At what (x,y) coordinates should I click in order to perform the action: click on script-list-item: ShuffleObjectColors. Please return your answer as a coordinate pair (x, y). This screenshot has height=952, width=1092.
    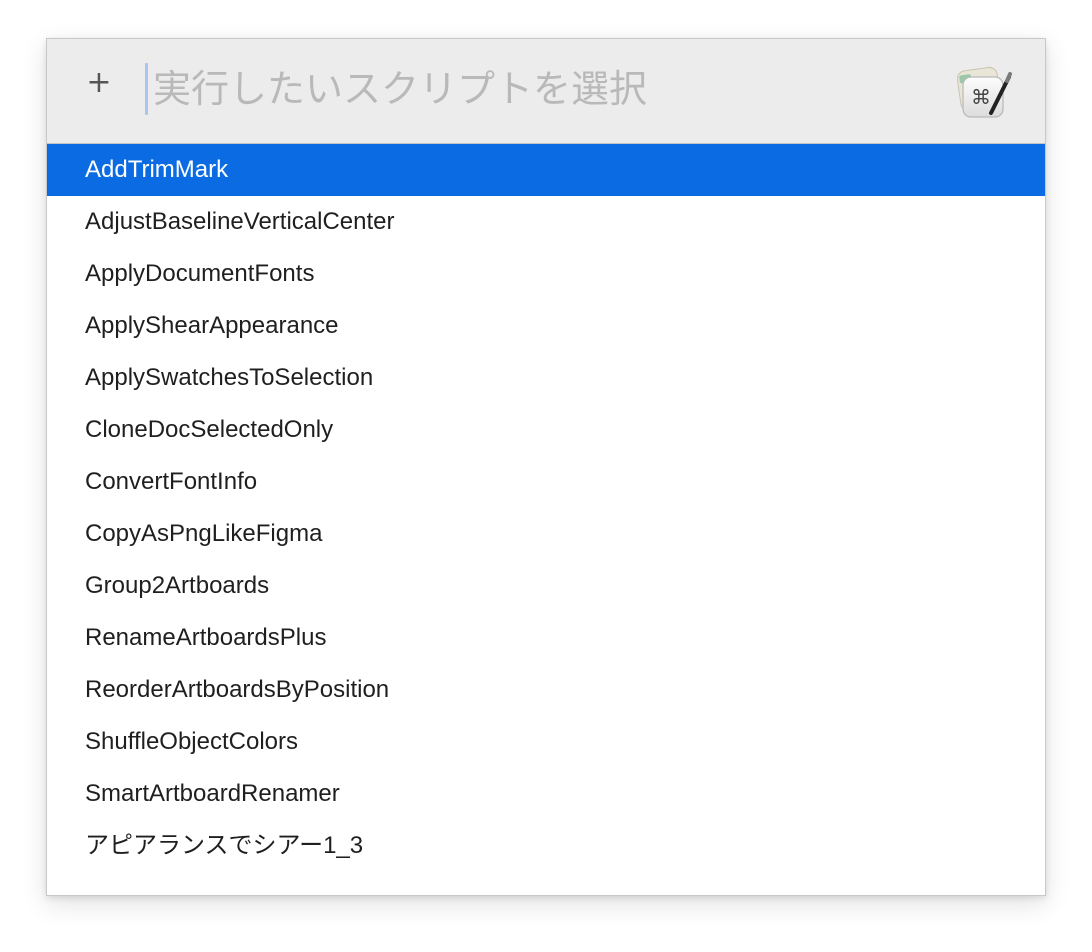
    Looking at the image, I should click on (546, 742).